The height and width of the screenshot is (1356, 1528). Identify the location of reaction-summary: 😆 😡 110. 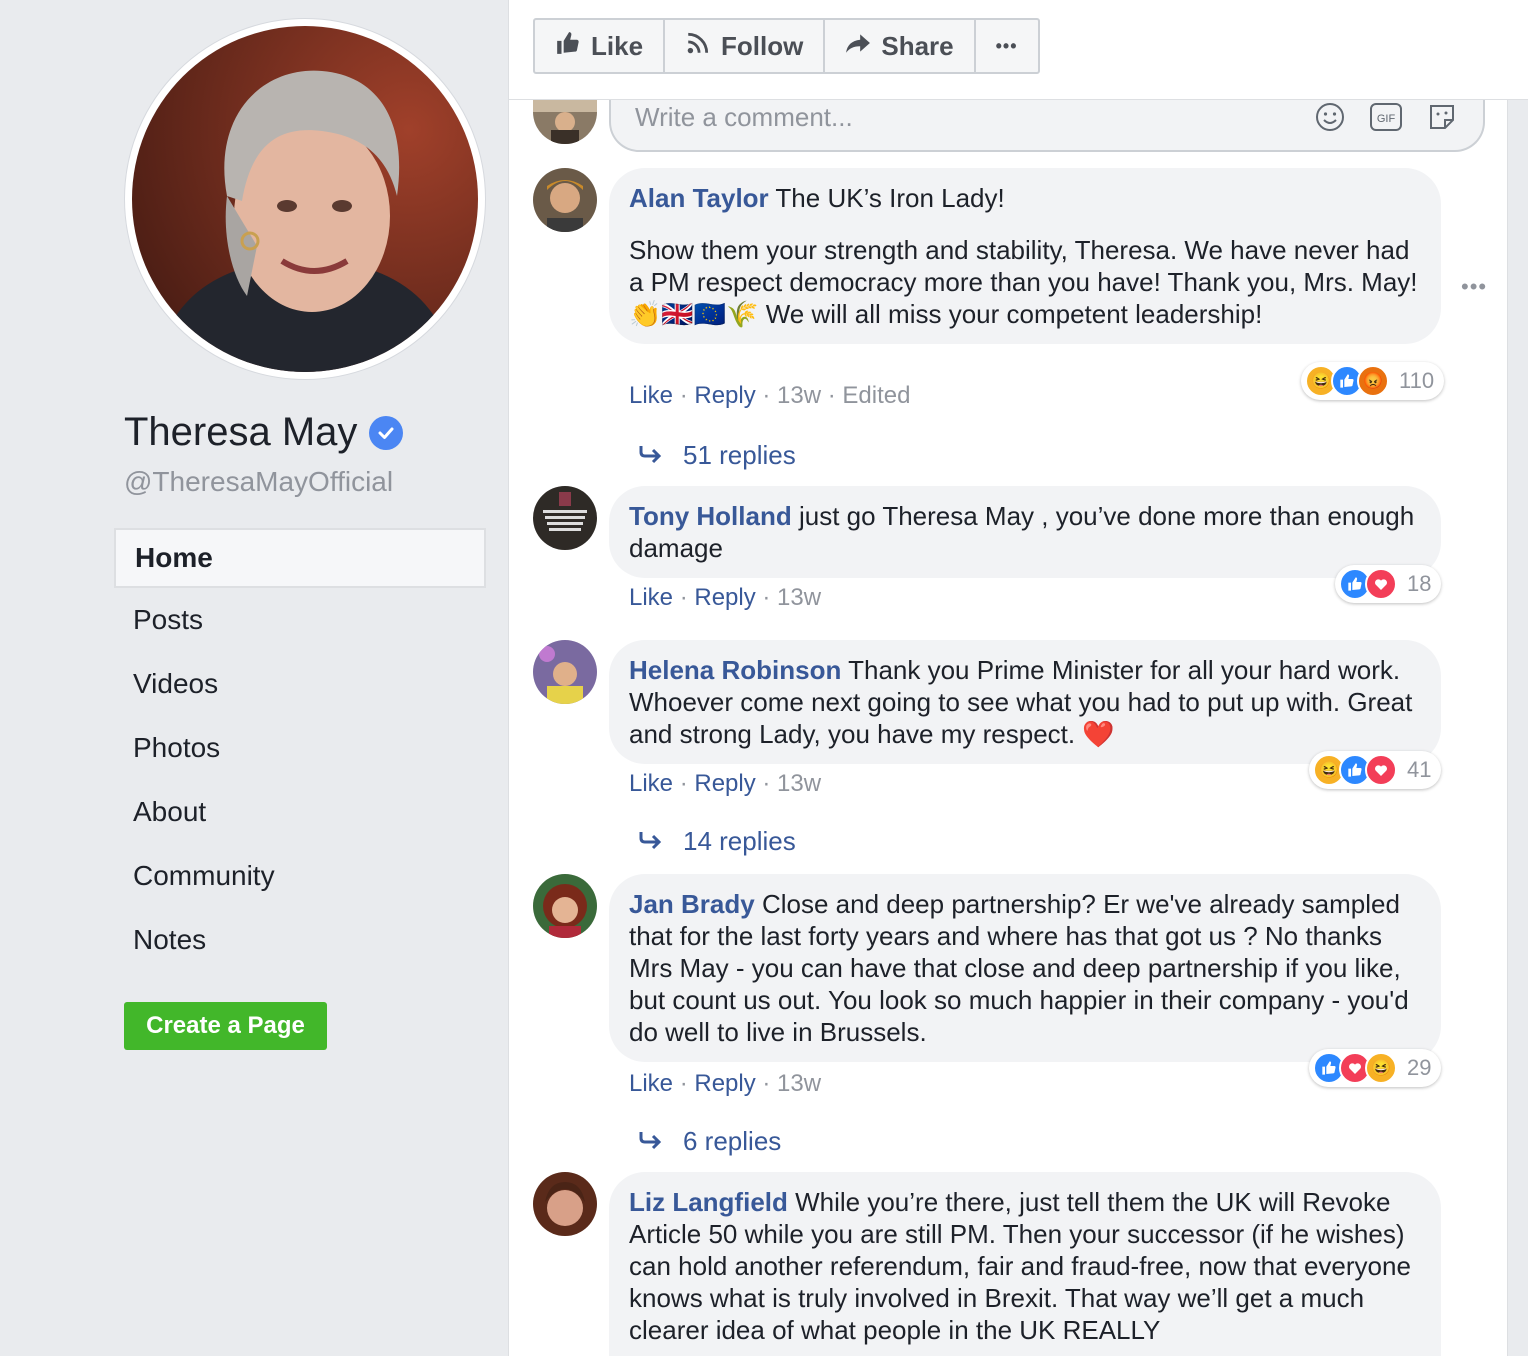
(1373, 381).